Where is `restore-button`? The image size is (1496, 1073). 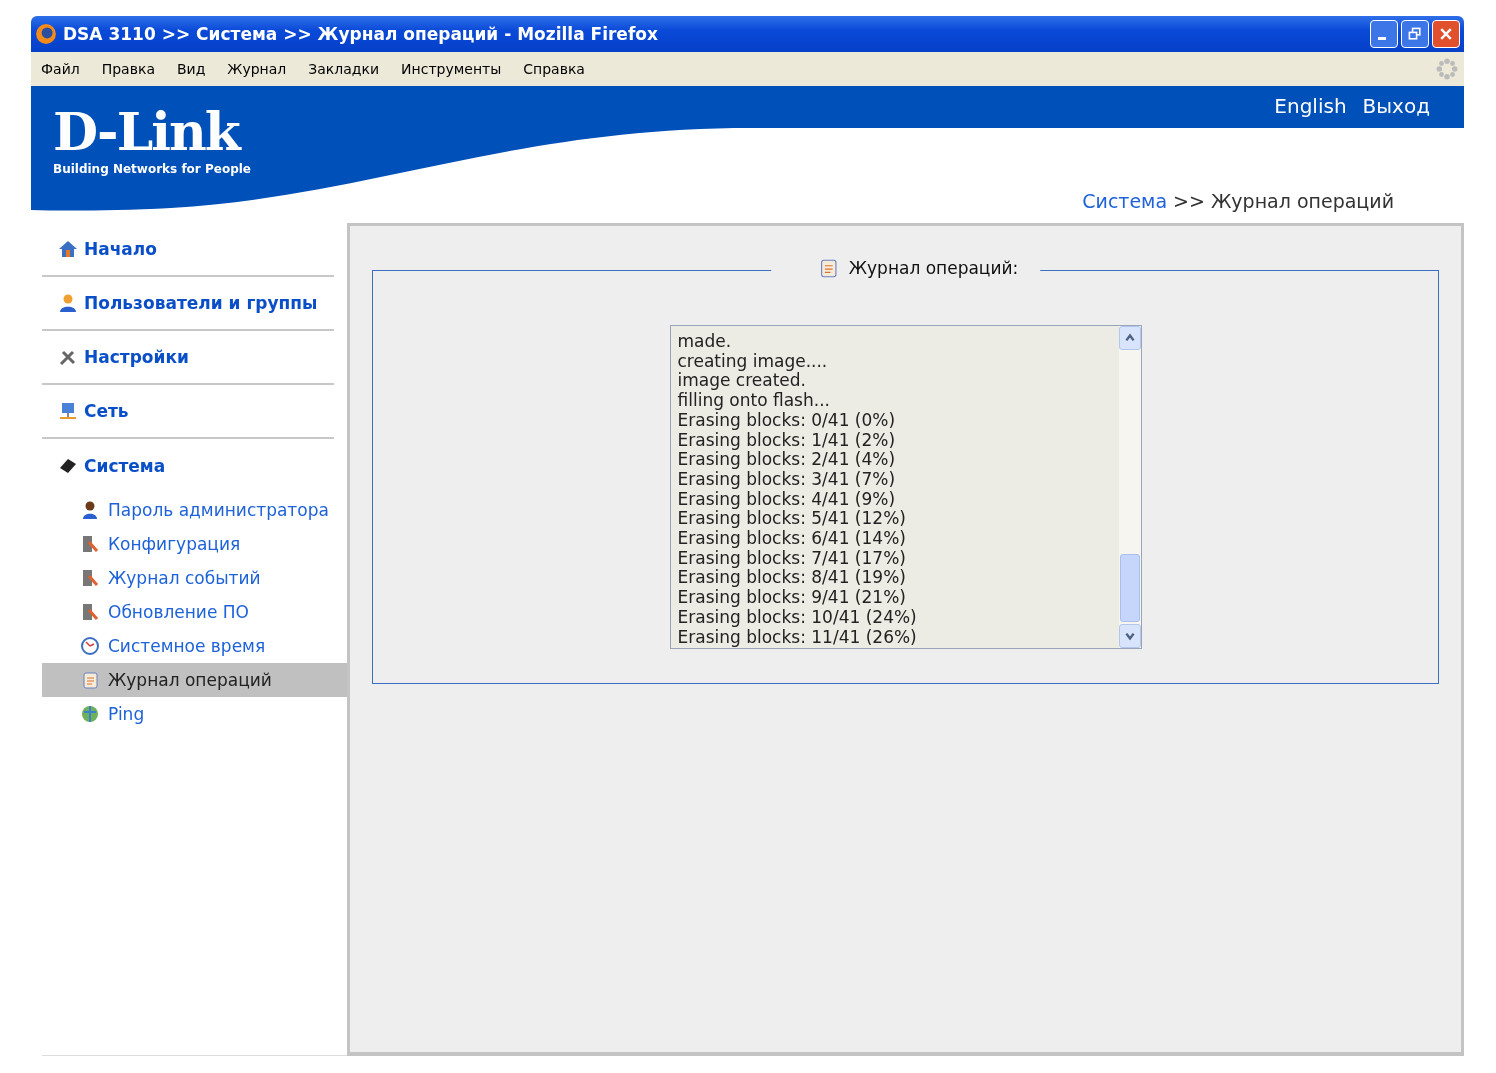
restore-button is located at coordinates (1415, 34).